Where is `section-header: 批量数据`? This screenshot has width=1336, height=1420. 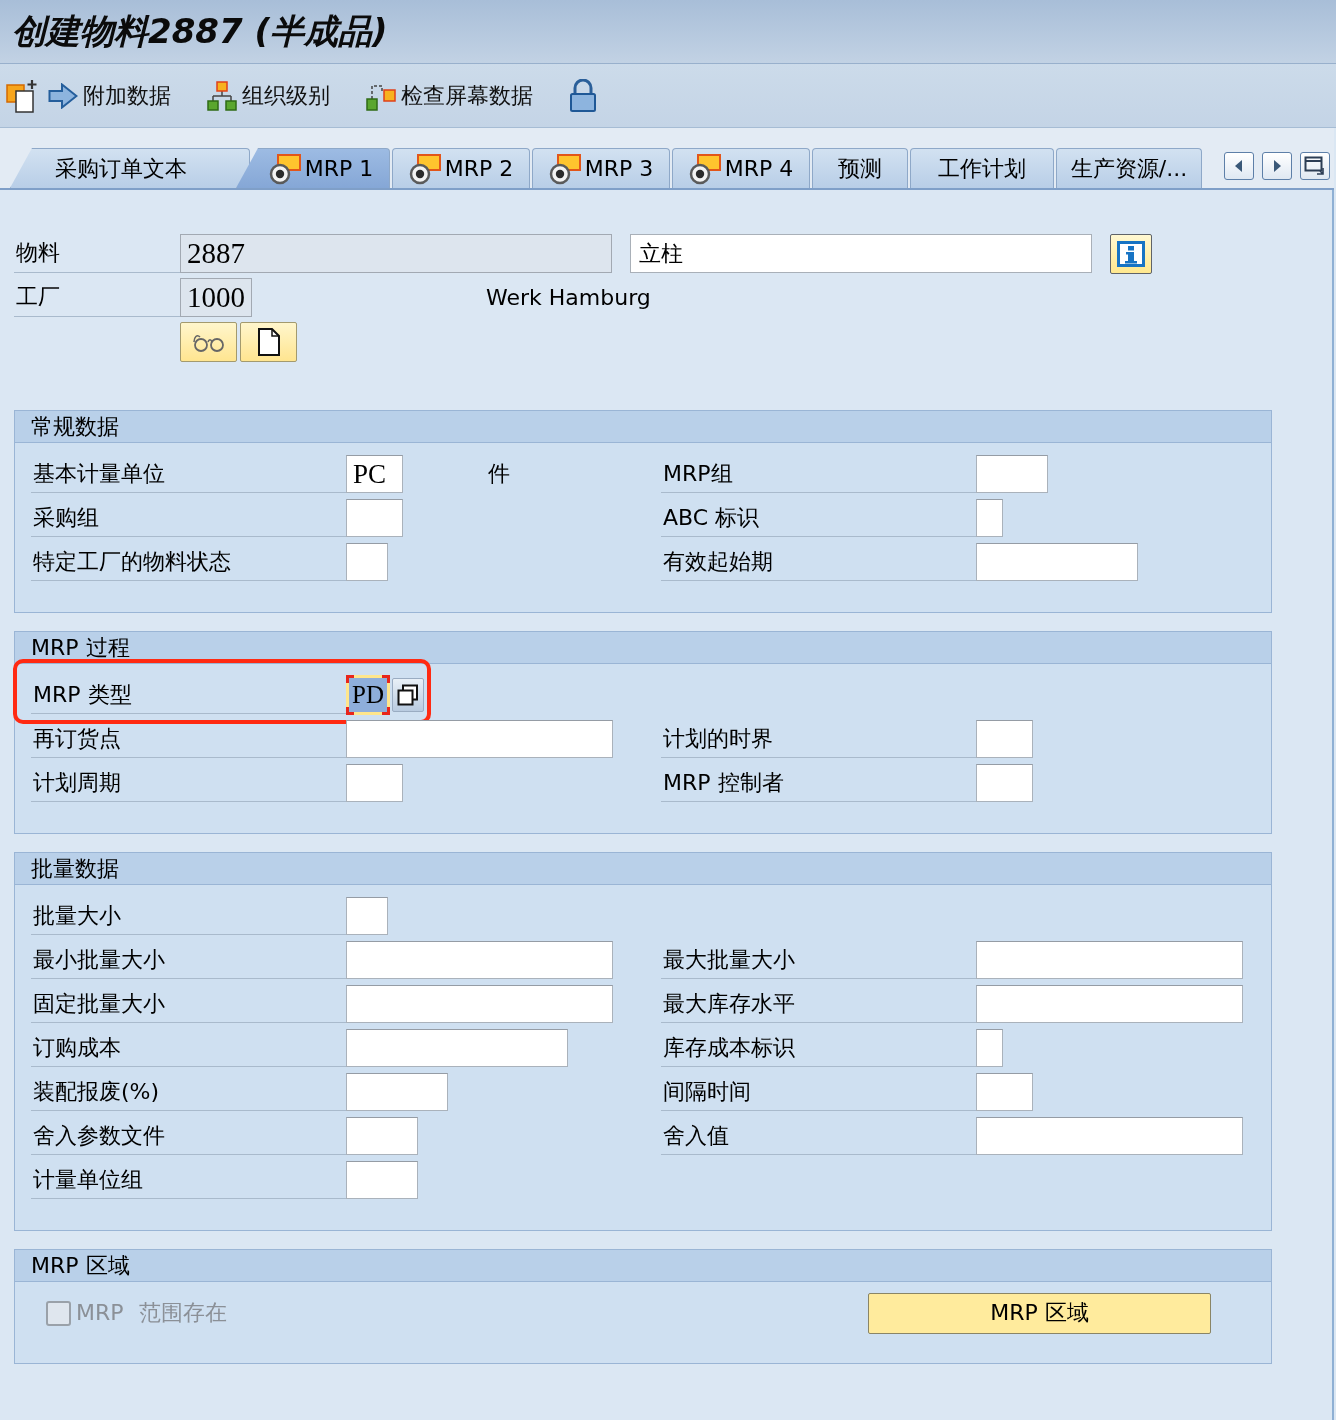
section-header: 批量数据 is located at coordinates (643, 869).